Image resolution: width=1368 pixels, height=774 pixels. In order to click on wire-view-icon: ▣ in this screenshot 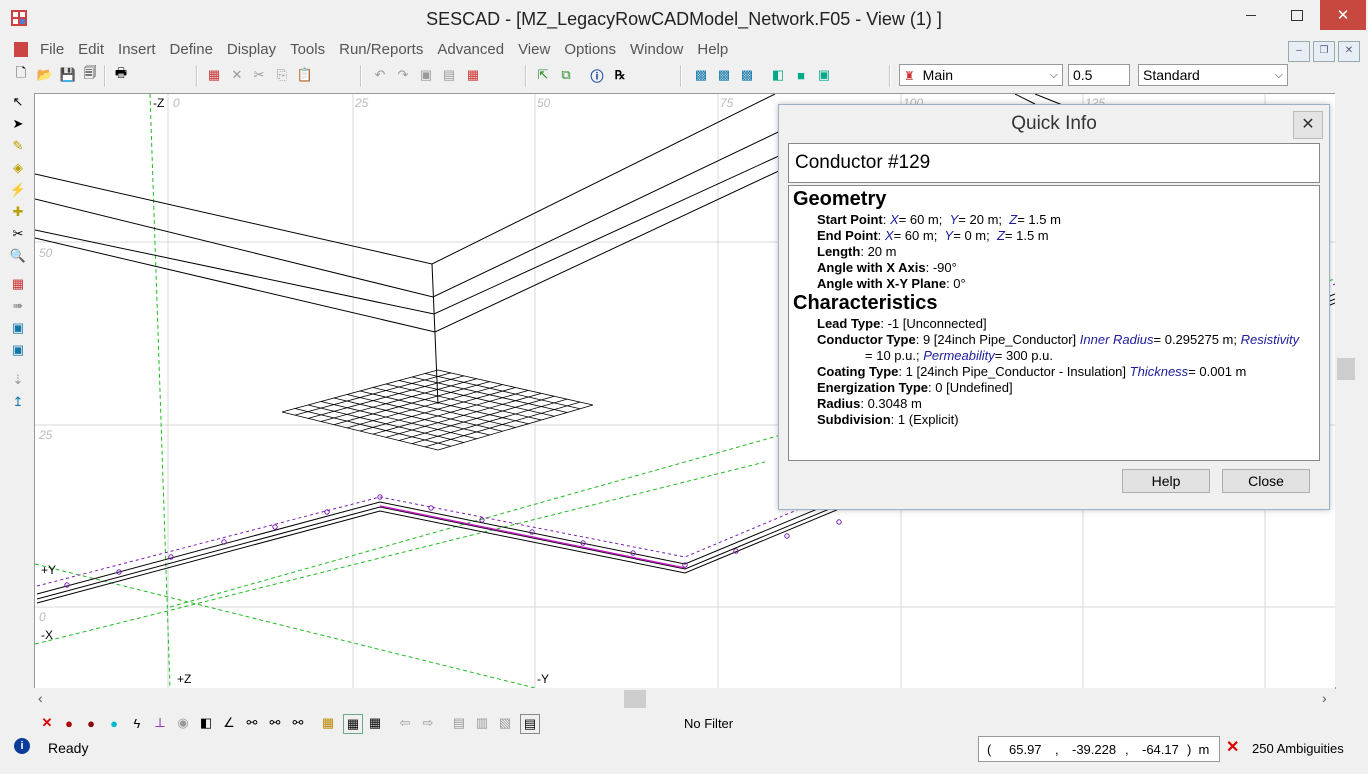, I will do `click(824, 75)`.